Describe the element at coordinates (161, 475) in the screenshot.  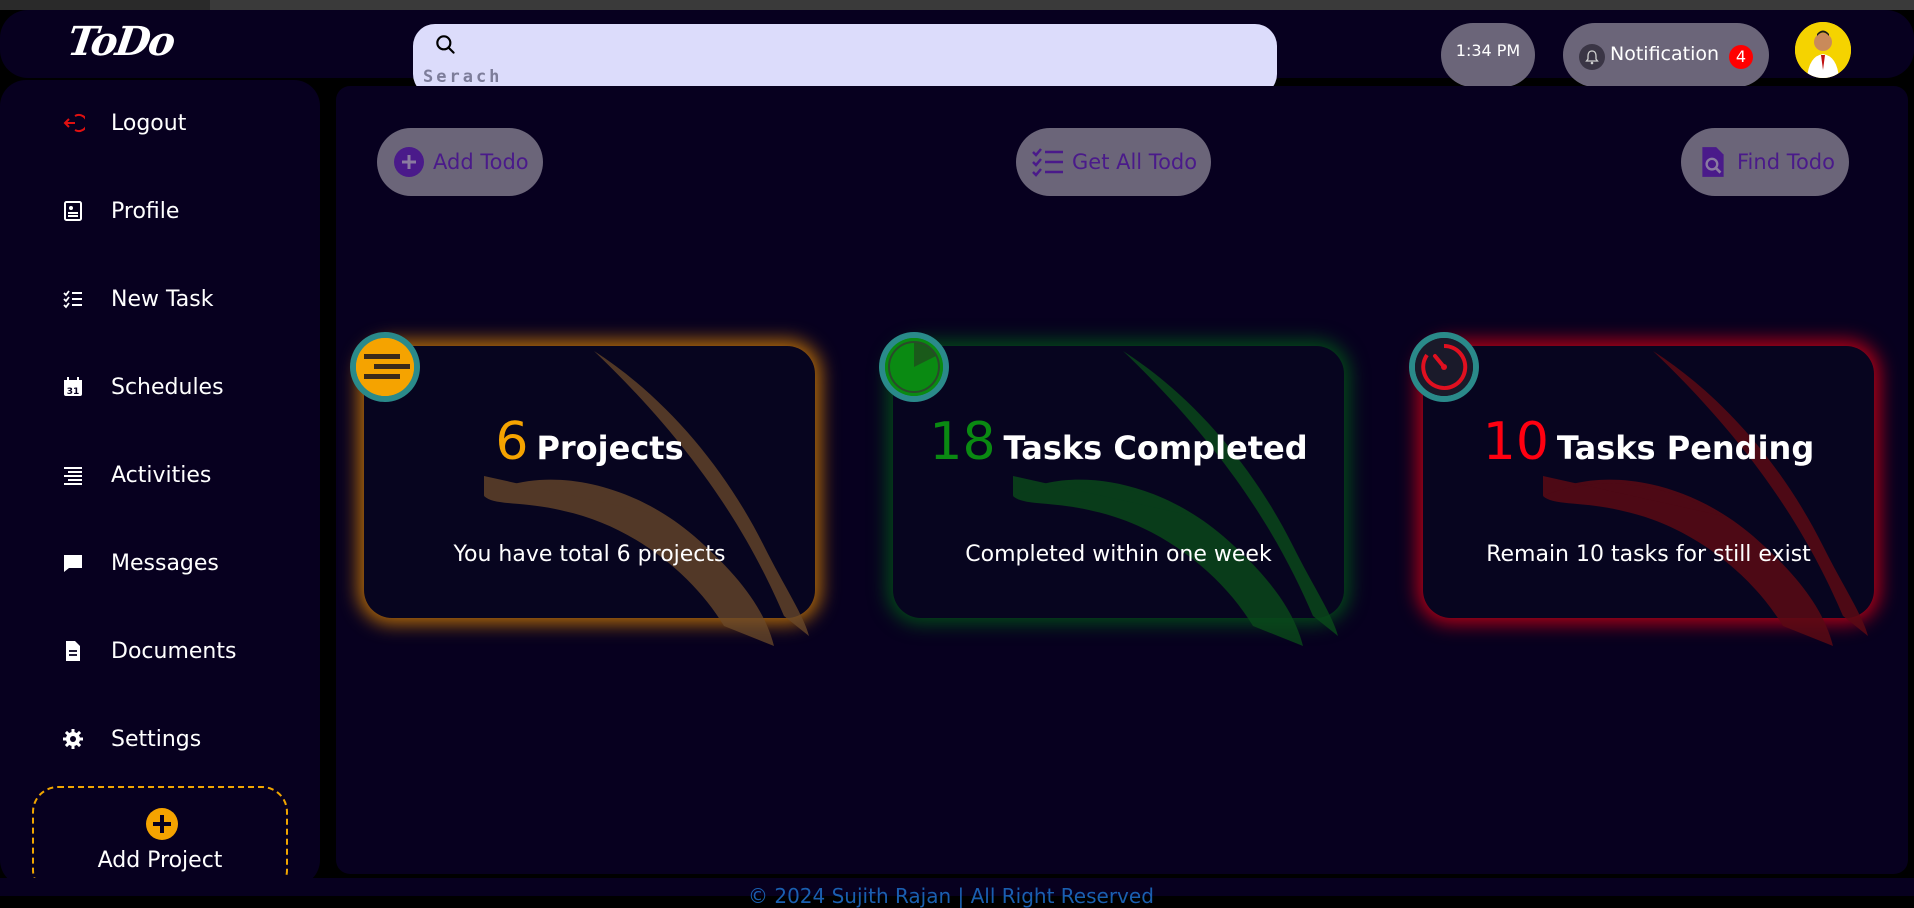
I see `sidebar-item-label: Activities` at that location.